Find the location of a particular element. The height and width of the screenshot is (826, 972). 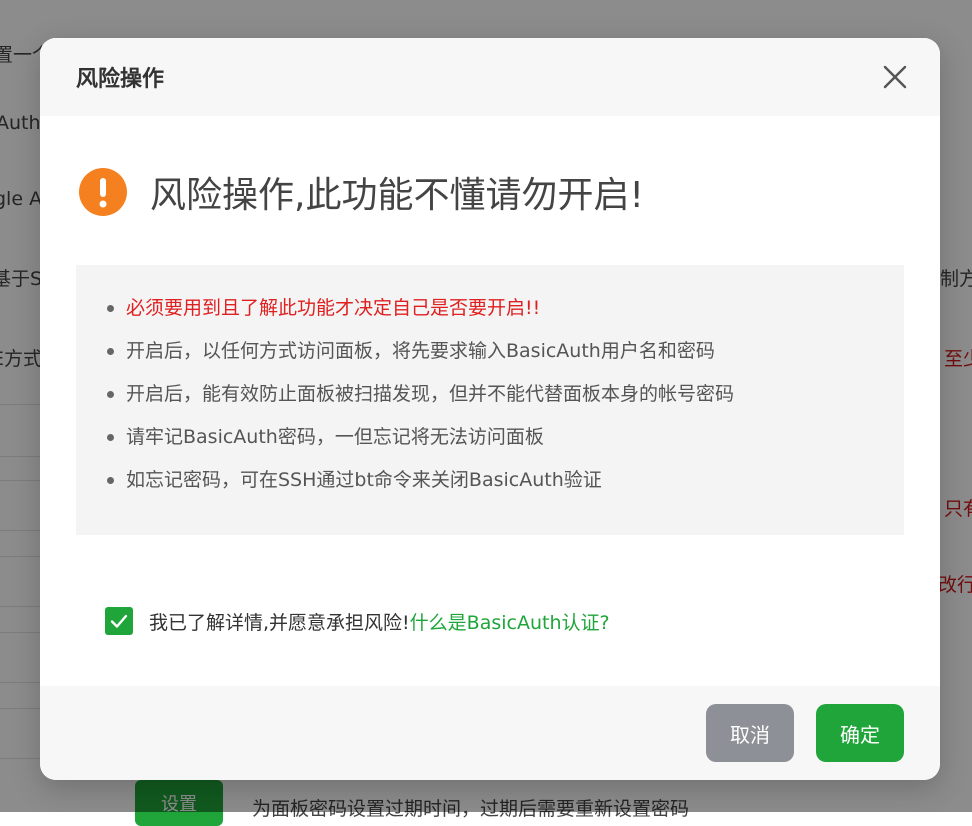

cancel-button: 取消 is located at coordinates (750, 733).